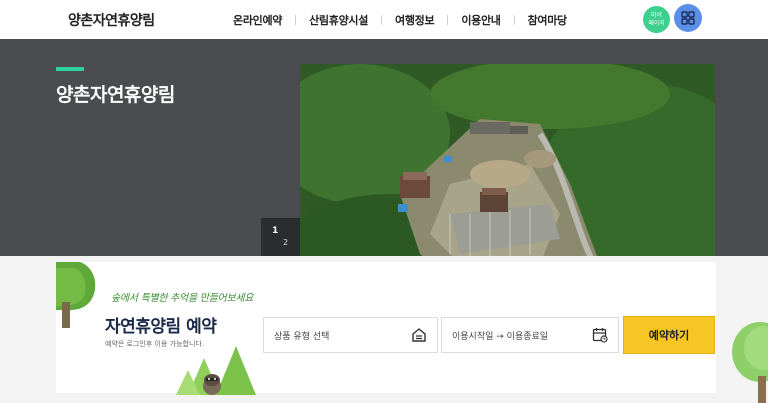 The height and width of the screenshot is (403, 768). Describe the element at coordinates (216, 370) in the screenshot. I see `trees-raccoon-illustration` at that location.